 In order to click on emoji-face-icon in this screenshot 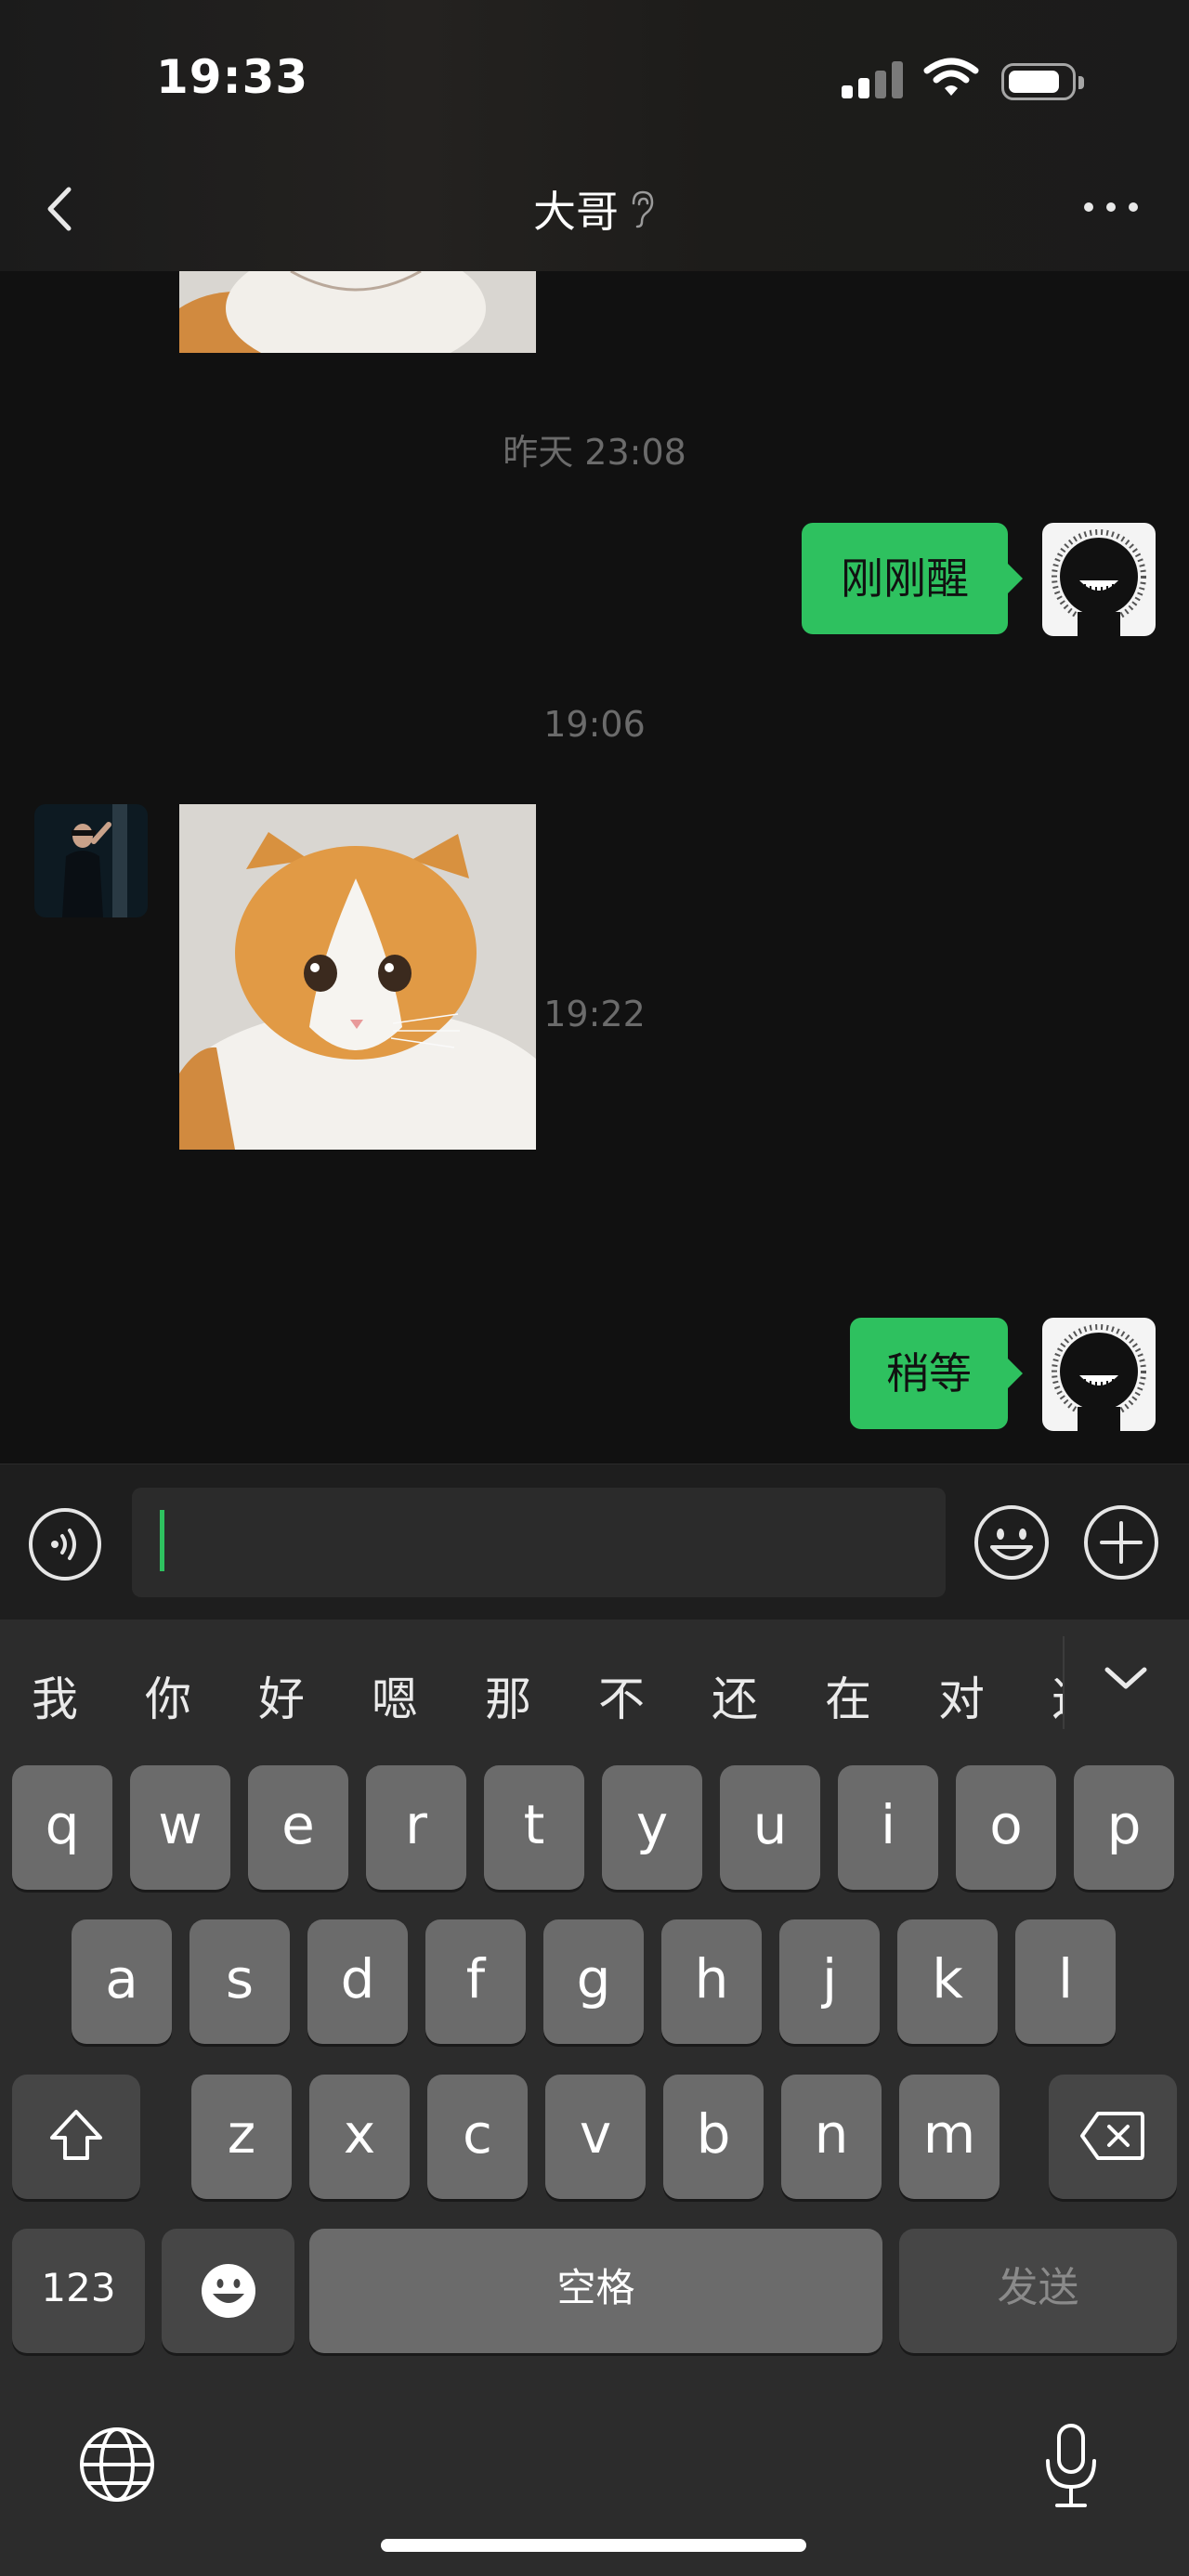, I will do `click(228, 2291)`.